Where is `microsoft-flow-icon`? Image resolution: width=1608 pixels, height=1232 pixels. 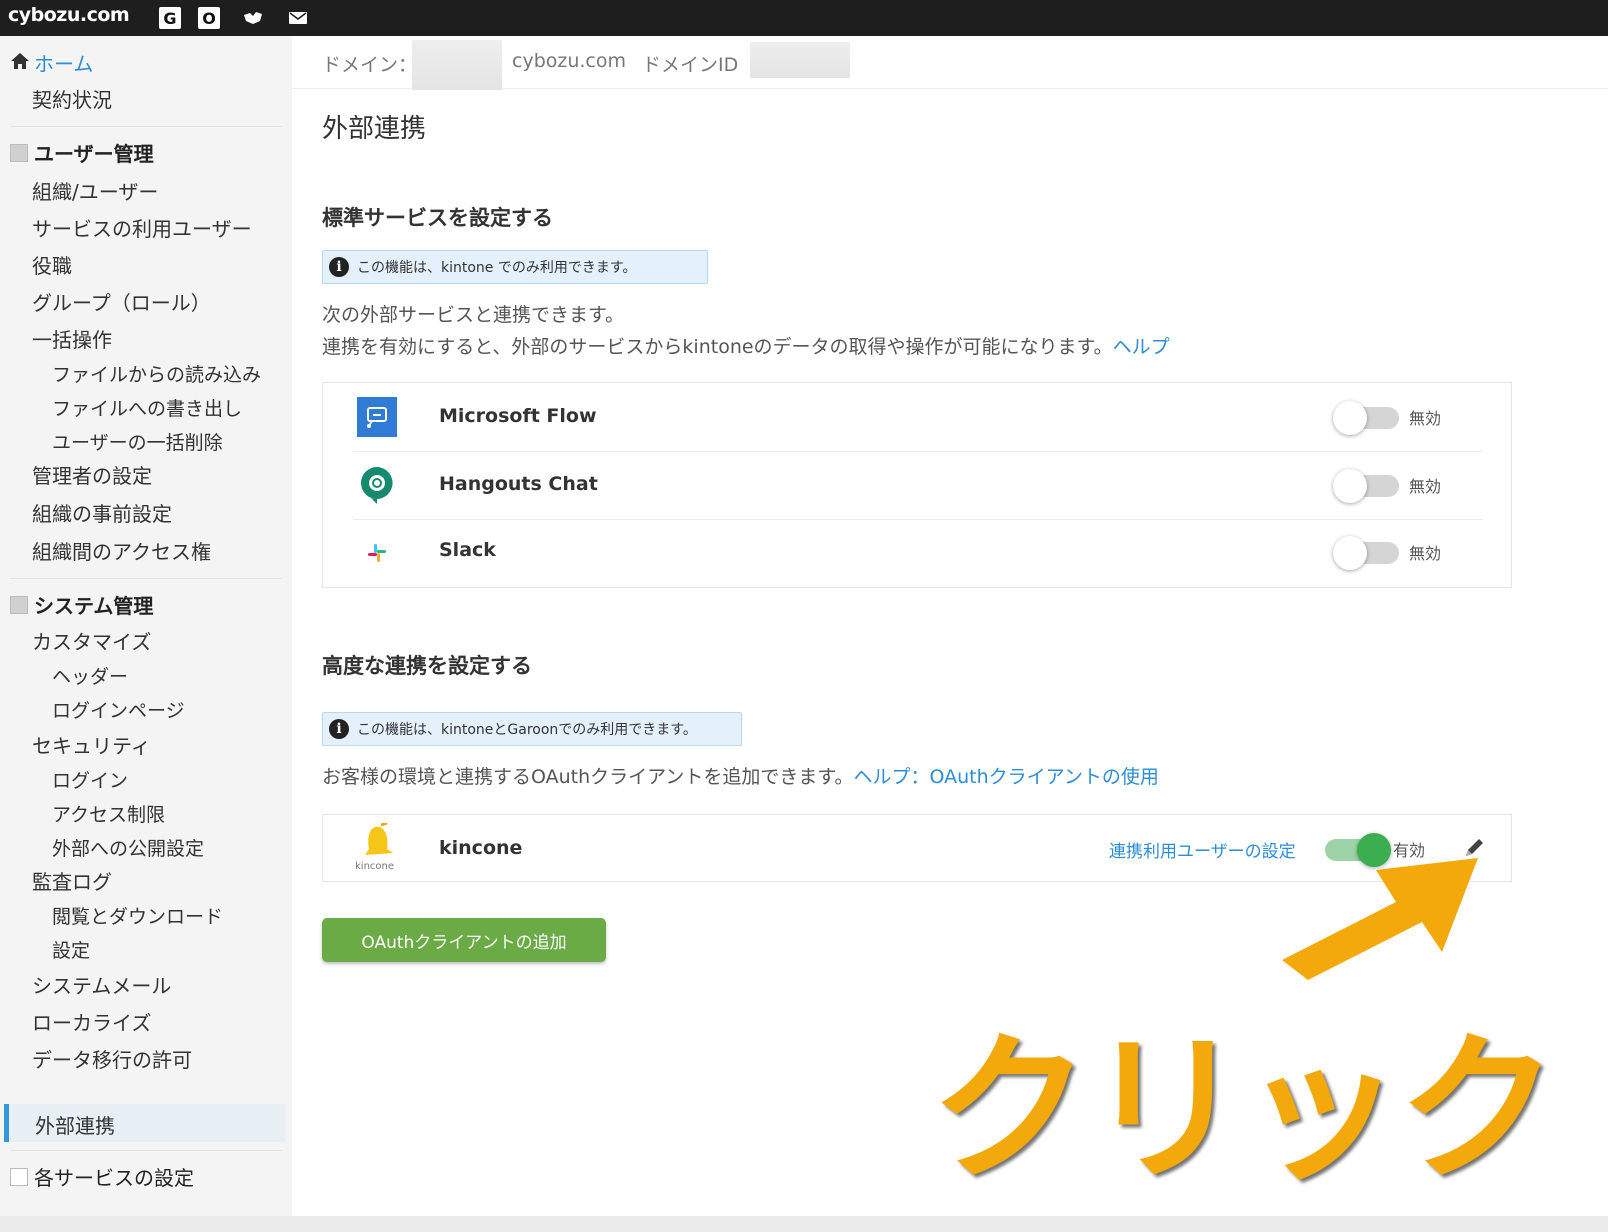 microsoft-flow-icon is located at coordinates (377, 417).